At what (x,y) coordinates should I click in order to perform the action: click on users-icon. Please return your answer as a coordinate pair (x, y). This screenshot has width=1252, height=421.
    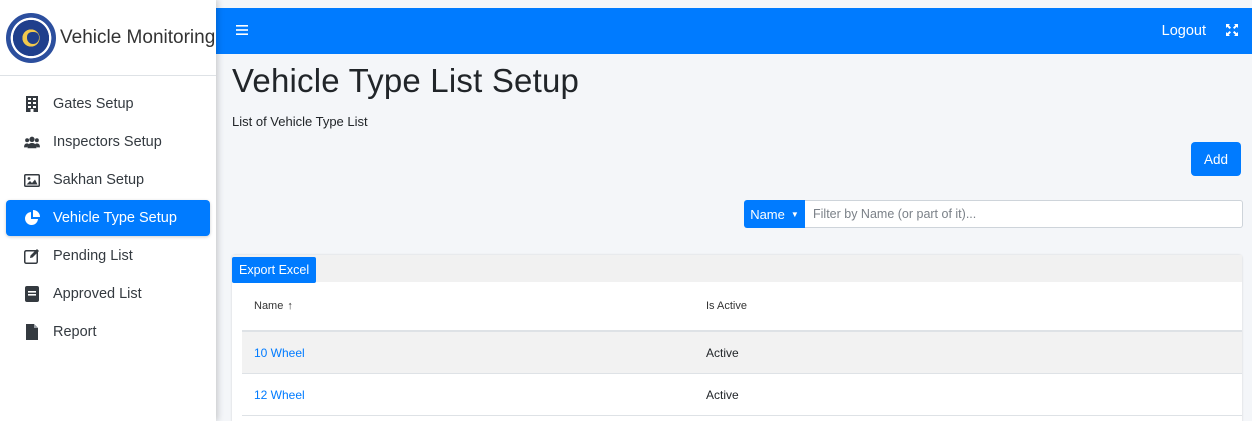
    Looking at the image, I should click on (32, 142).